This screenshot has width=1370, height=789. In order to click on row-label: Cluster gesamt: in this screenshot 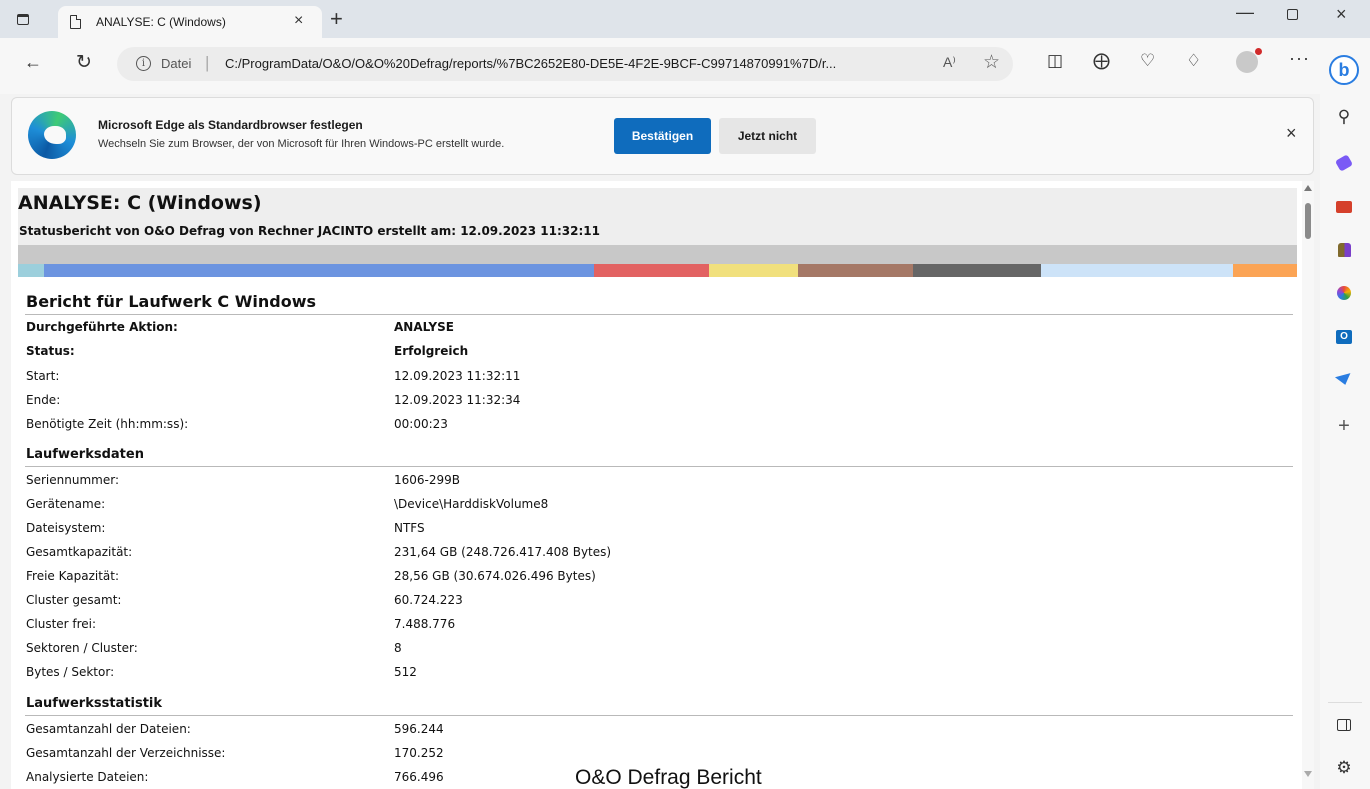, I will do `click(74, 600)`.